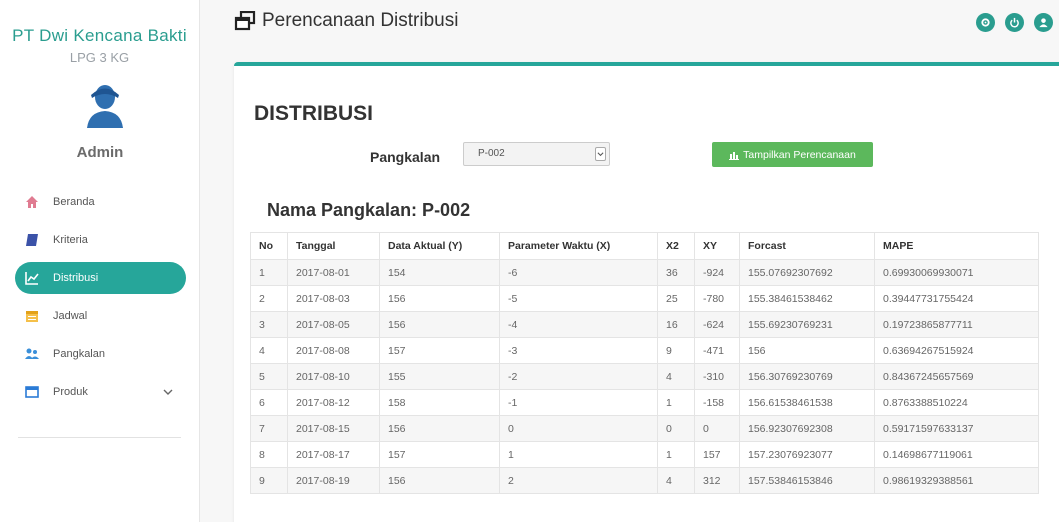 Image resolution: width=1059 pixels, height=522 pixels. Describe the element at coordinates (333, 376) in the screenshot. I see `table-cell: 2017-08-10` at that location.